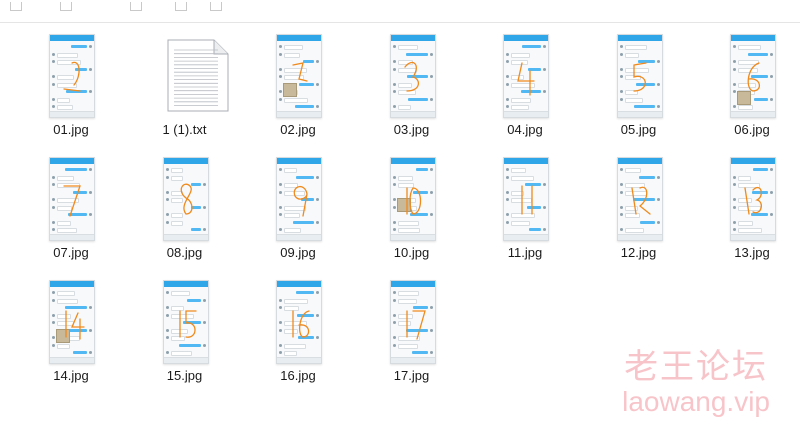  Describe the element at coordinates (638, 252) in the screenshot. I see `file-name-label: 12.jpg` at that location.